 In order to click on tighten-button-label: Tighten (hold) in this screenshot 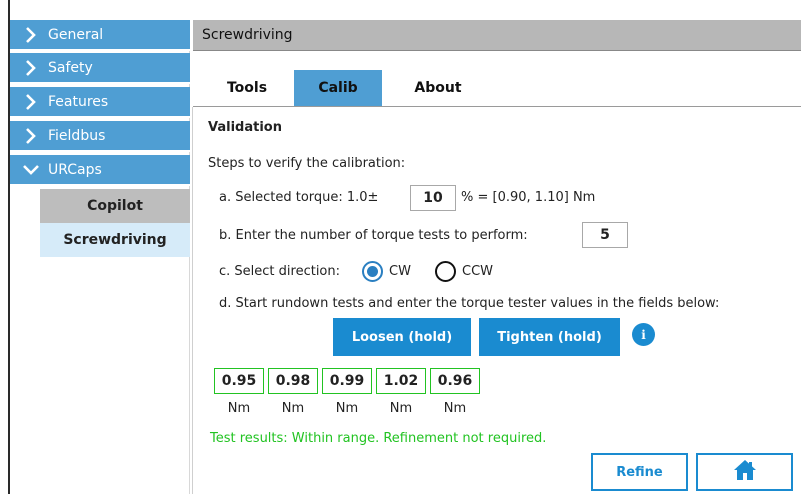, I will do `click(549, 337)`.